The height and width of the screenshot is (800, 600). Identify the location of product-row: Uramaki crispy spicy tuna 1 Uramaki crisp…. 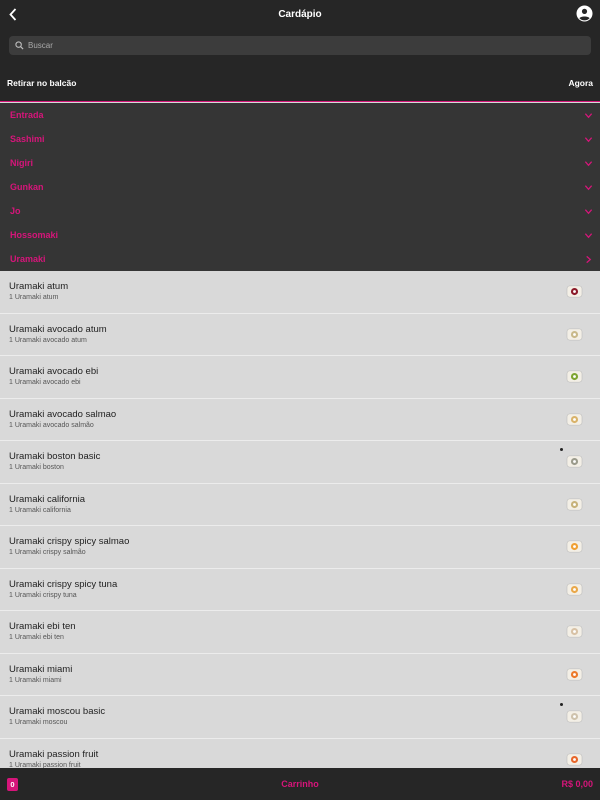
(300, 590).